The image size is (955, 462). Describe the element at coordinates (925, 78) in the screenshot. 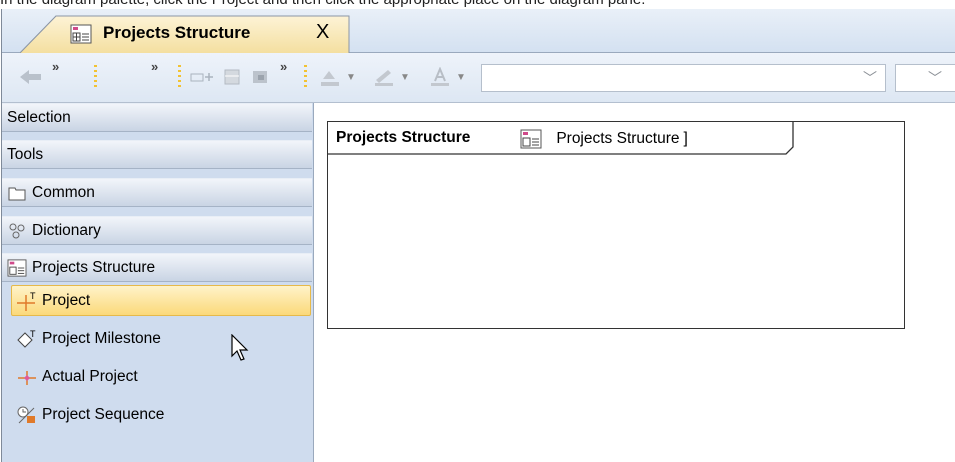

I see `font-size-combo: ﹀` at that location.